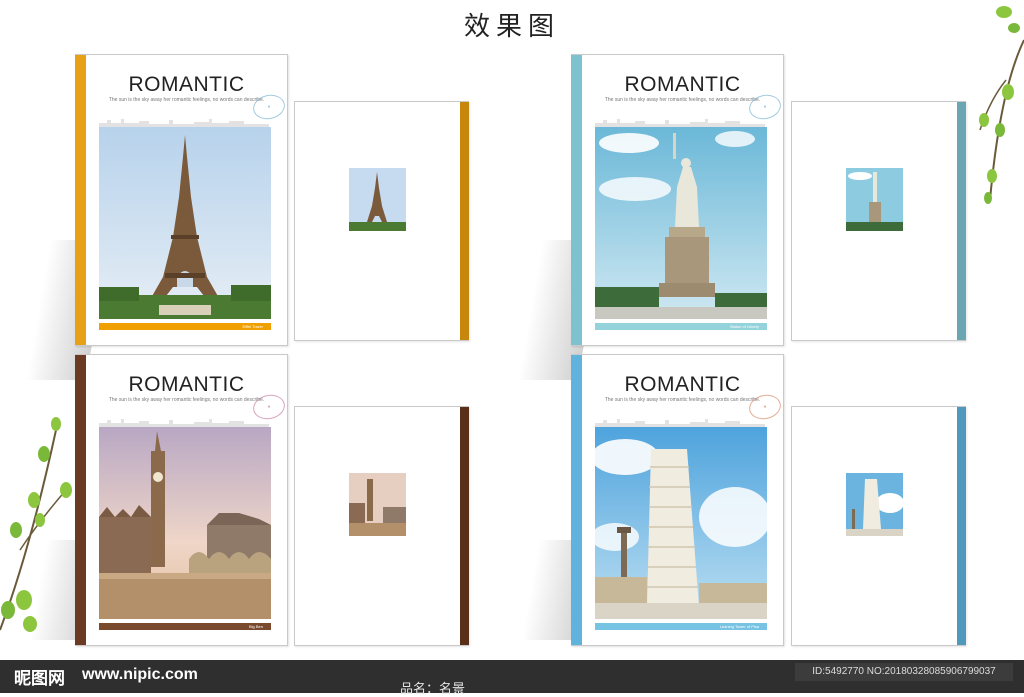  I want to click on site-url: www.nipic.com, so click(140, 675).